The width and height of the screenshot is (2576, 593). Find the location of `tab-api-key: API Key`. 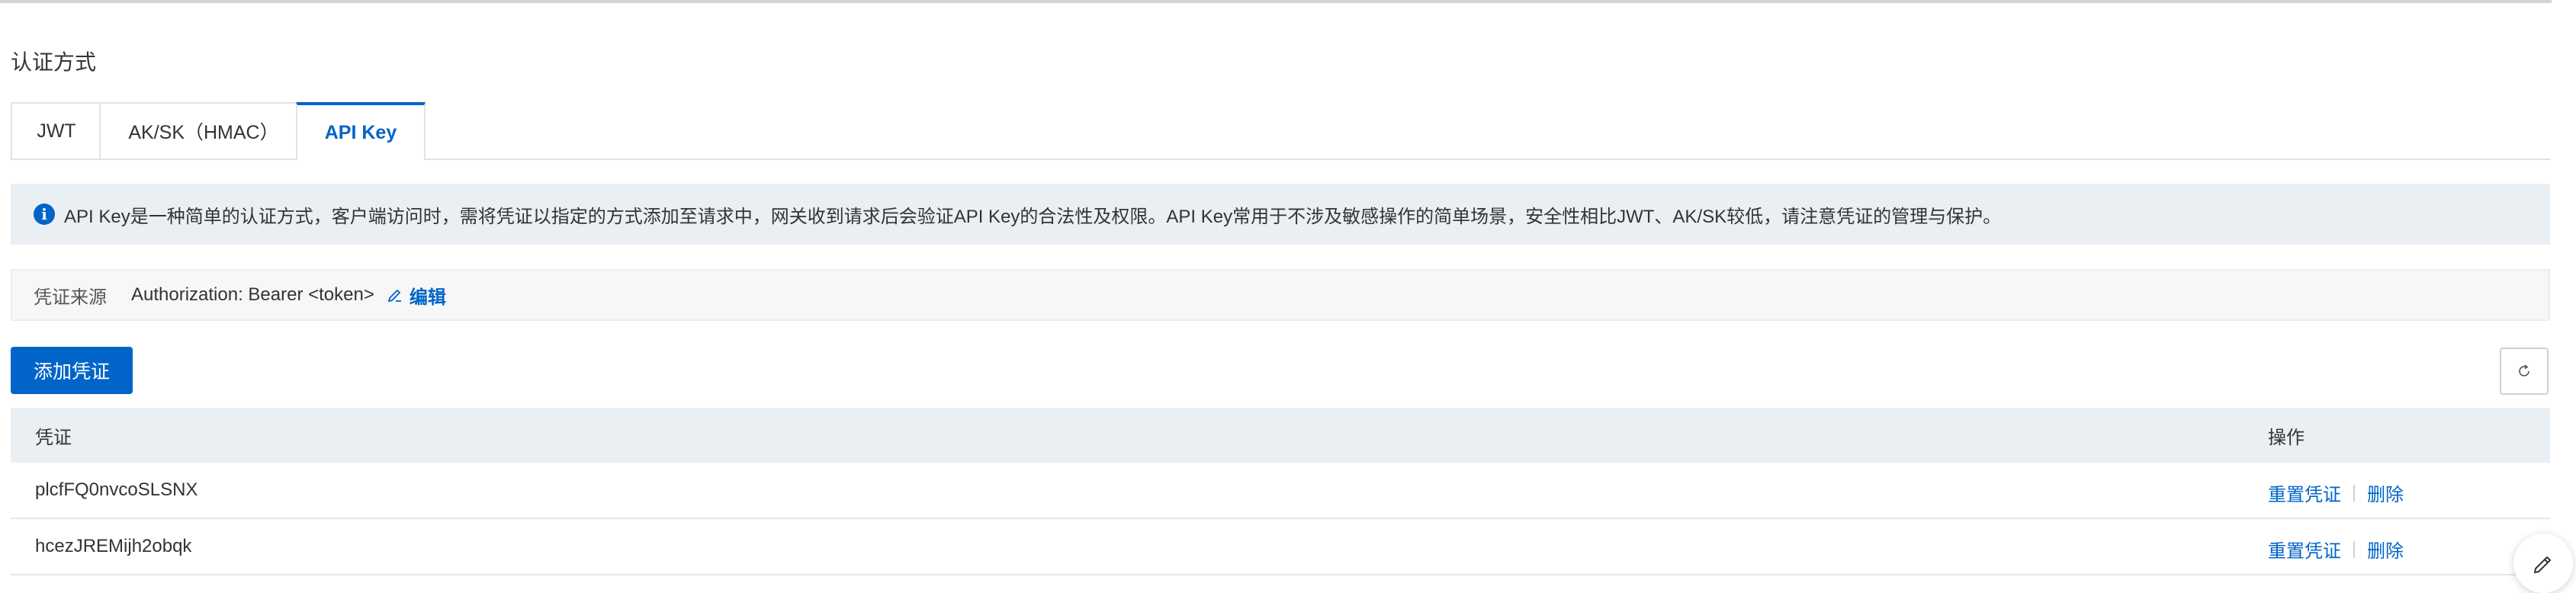

tab-api-key: API Key is located at coordinates (361, 131).